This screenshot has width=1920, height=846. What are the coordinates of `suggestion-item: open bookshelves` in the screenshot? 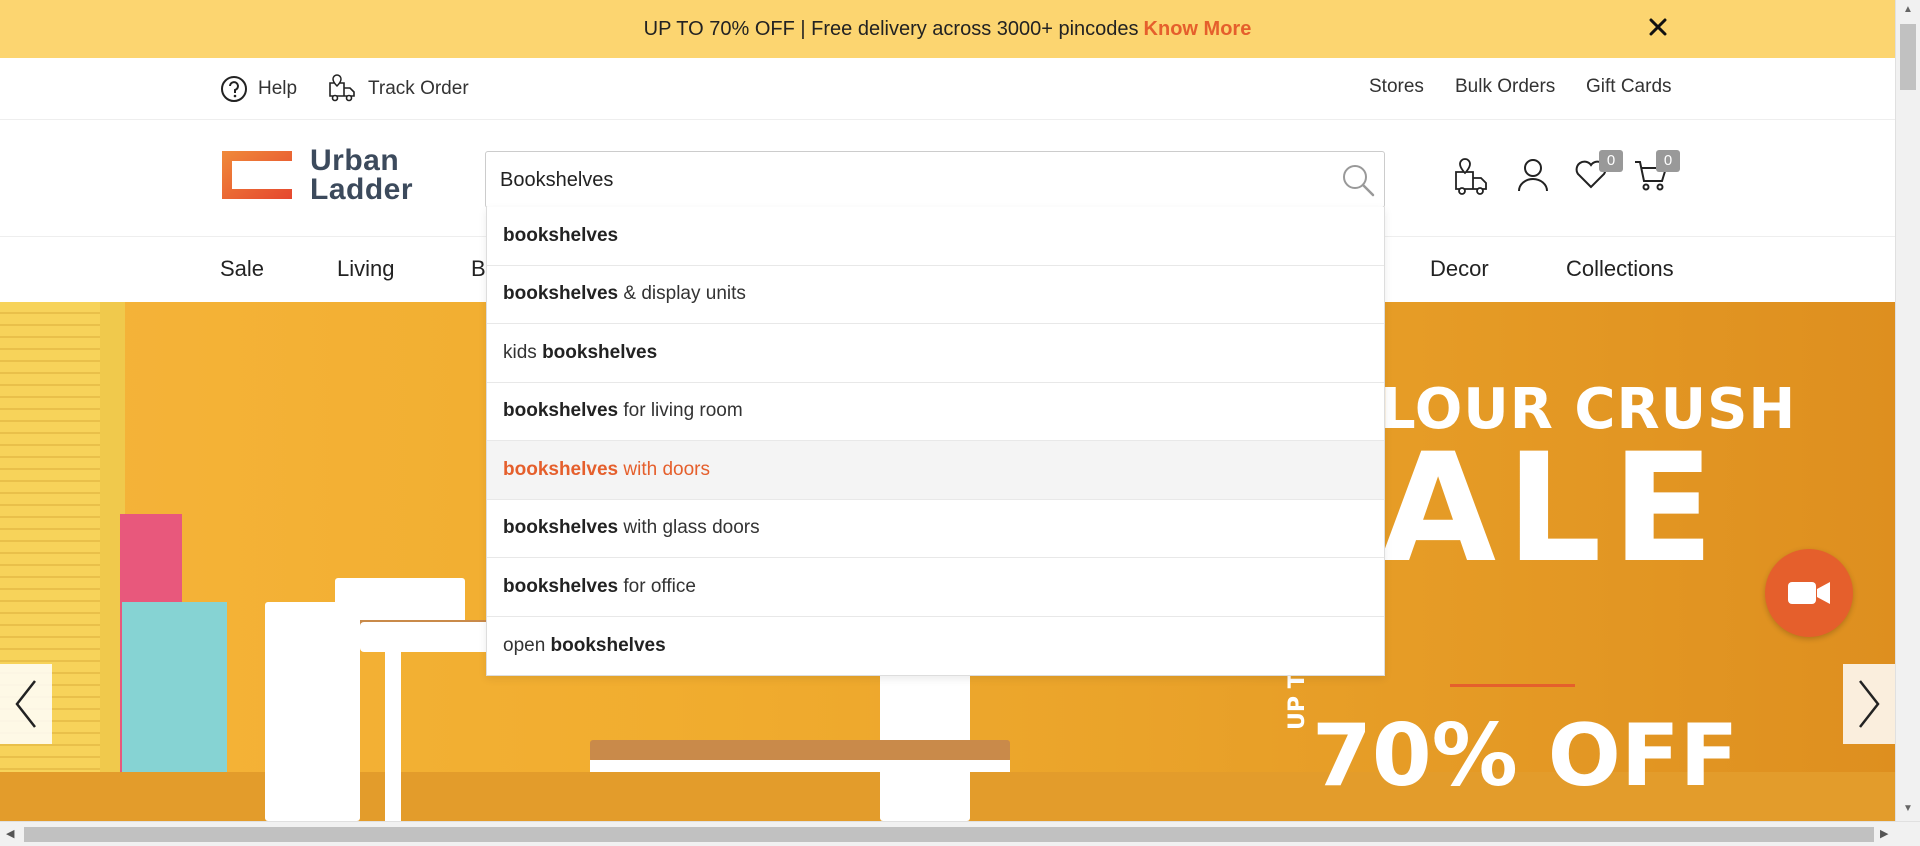 It's located at (935, 646).